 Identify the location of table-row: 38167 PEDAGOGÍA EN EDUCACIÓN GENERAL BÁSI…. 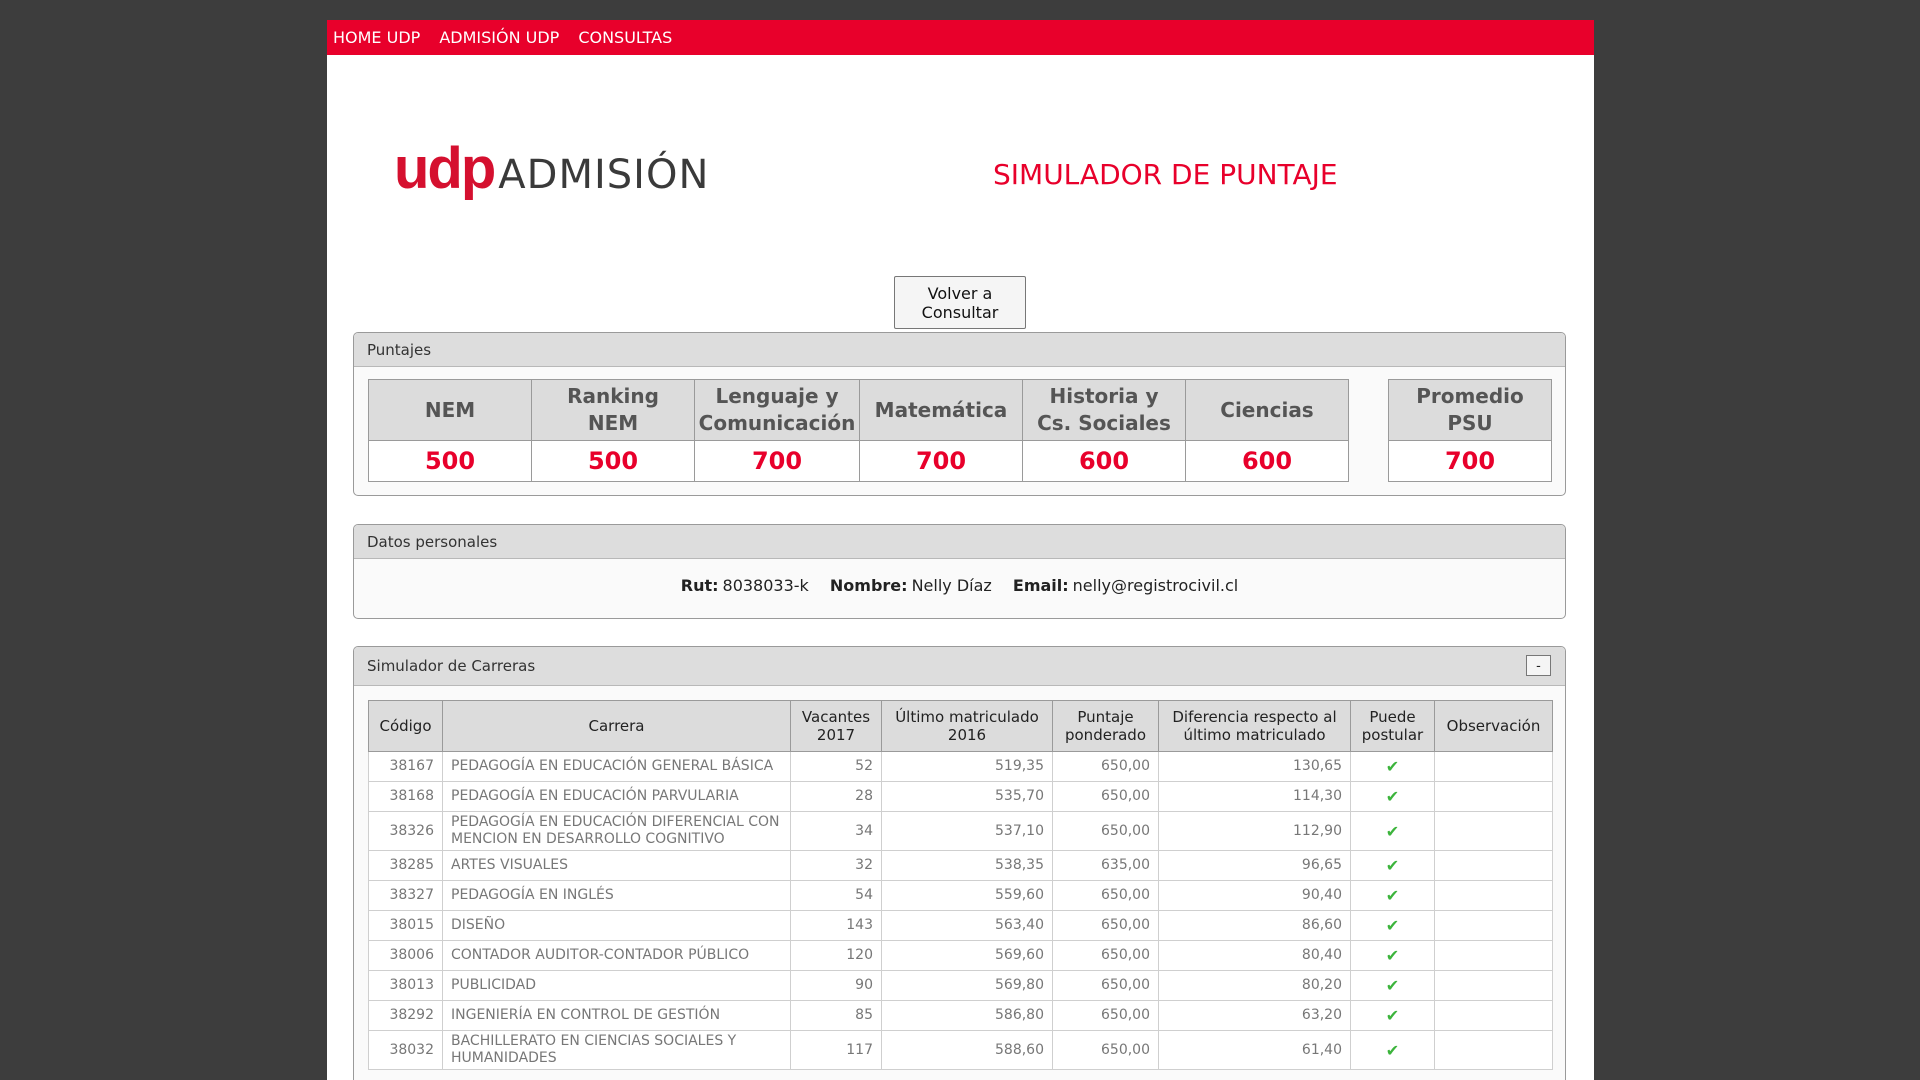
(960, 766).